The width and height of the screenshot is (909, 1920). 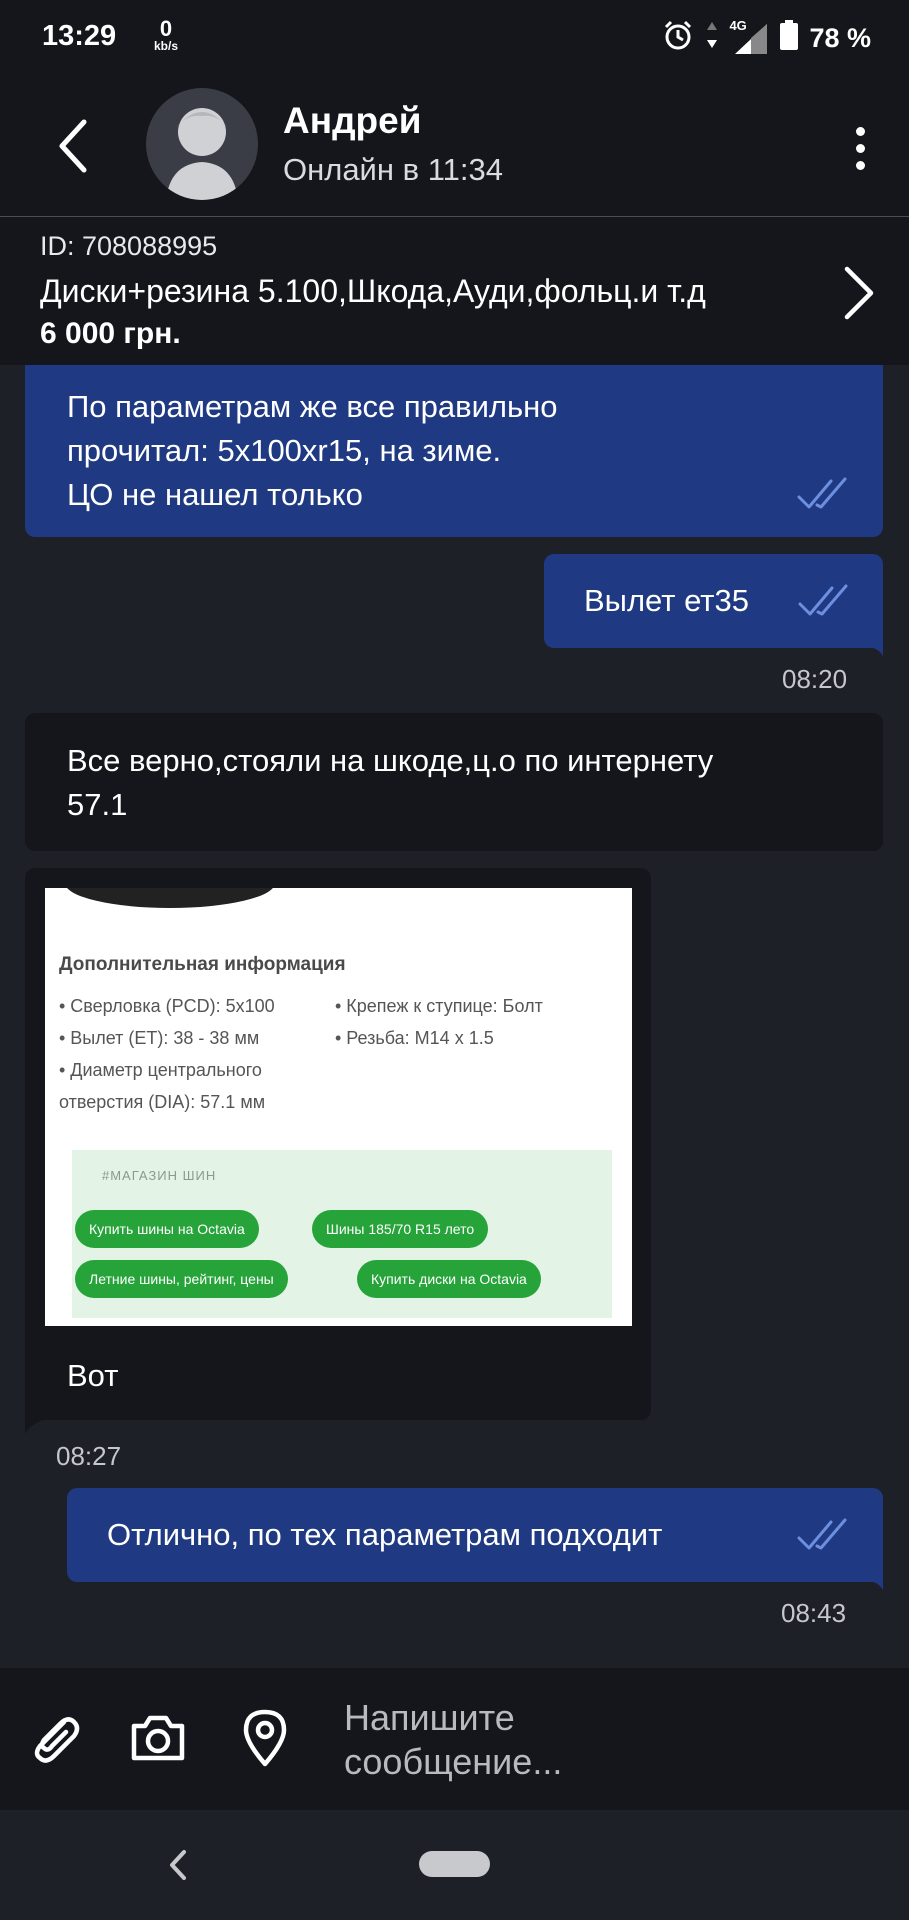 I want to click on message-input-placeholder: Напишите, so click(x=429, y=1717).